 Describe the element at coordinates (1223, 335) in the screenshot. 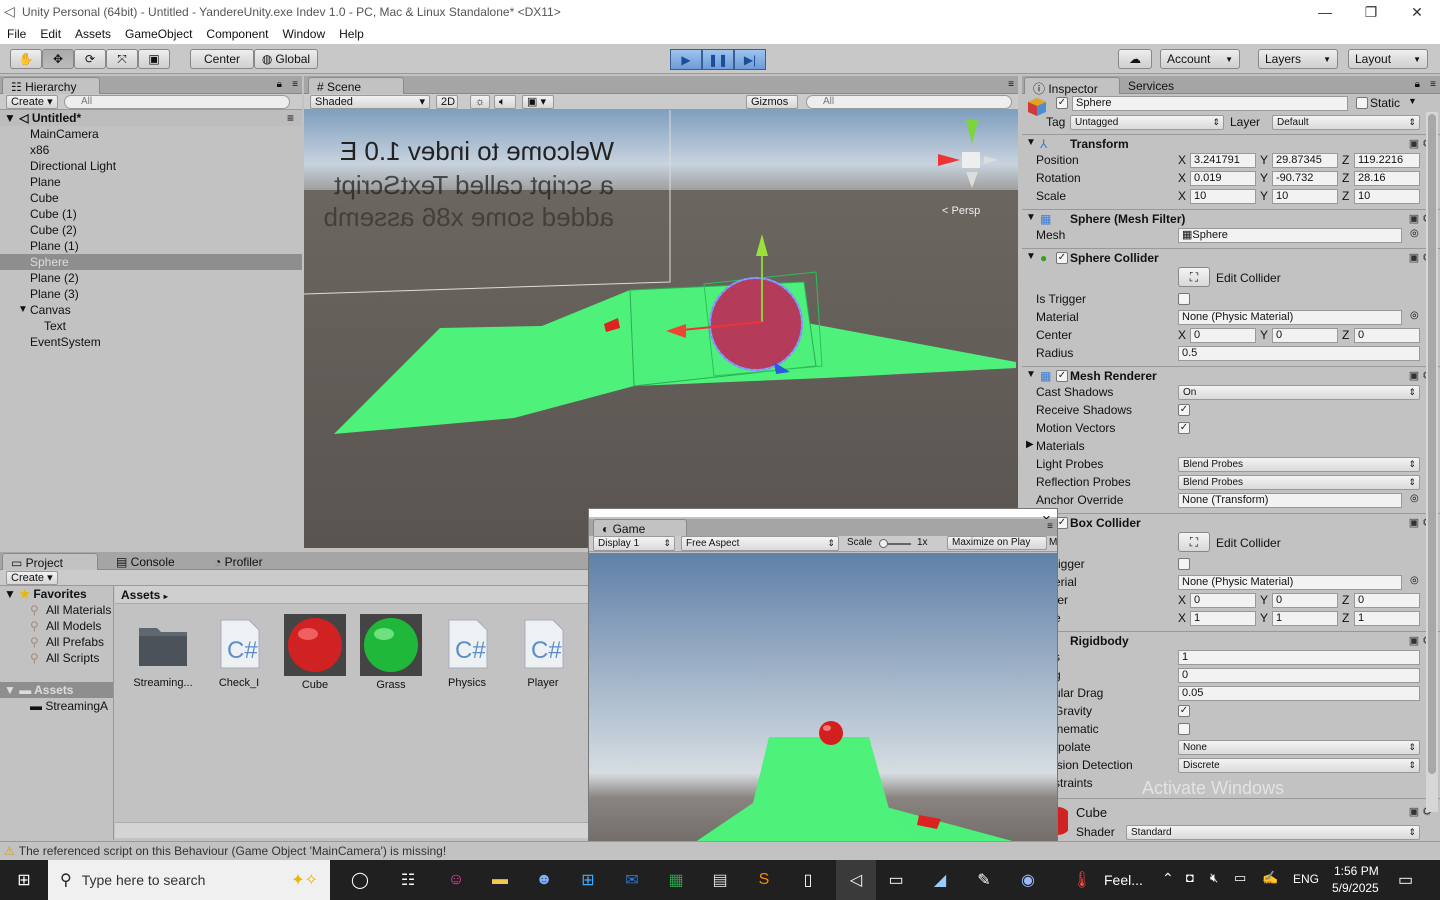

I see `center-x-field: 0` at that location.